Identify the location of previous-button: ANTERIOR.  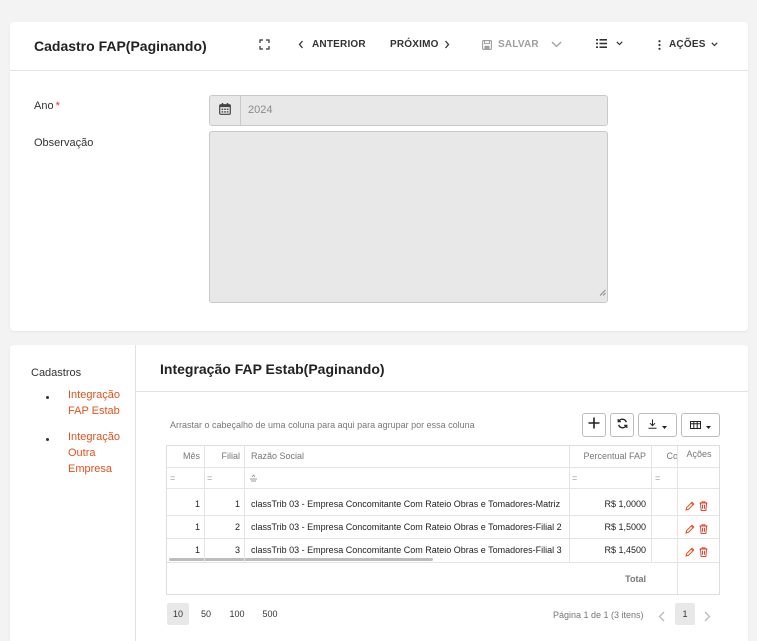
(332, 44).